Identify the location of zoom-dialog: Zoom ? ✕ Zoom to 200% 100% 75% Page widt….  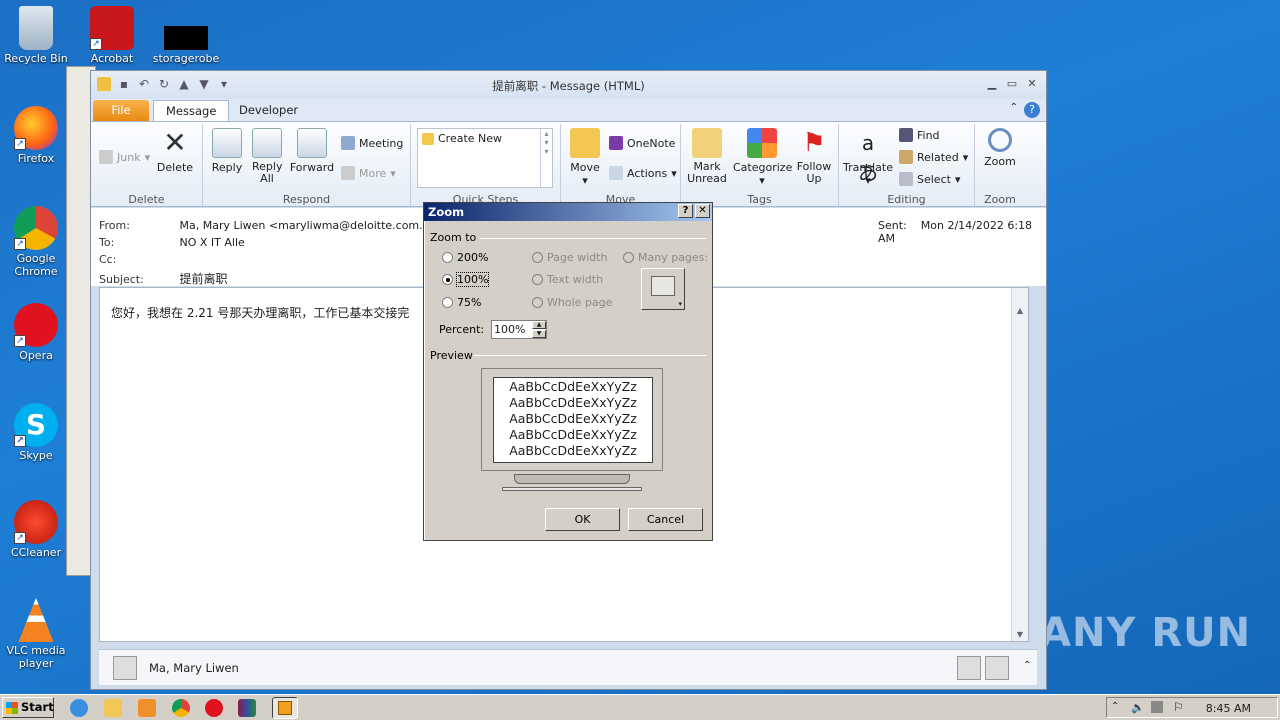
(568, 371).